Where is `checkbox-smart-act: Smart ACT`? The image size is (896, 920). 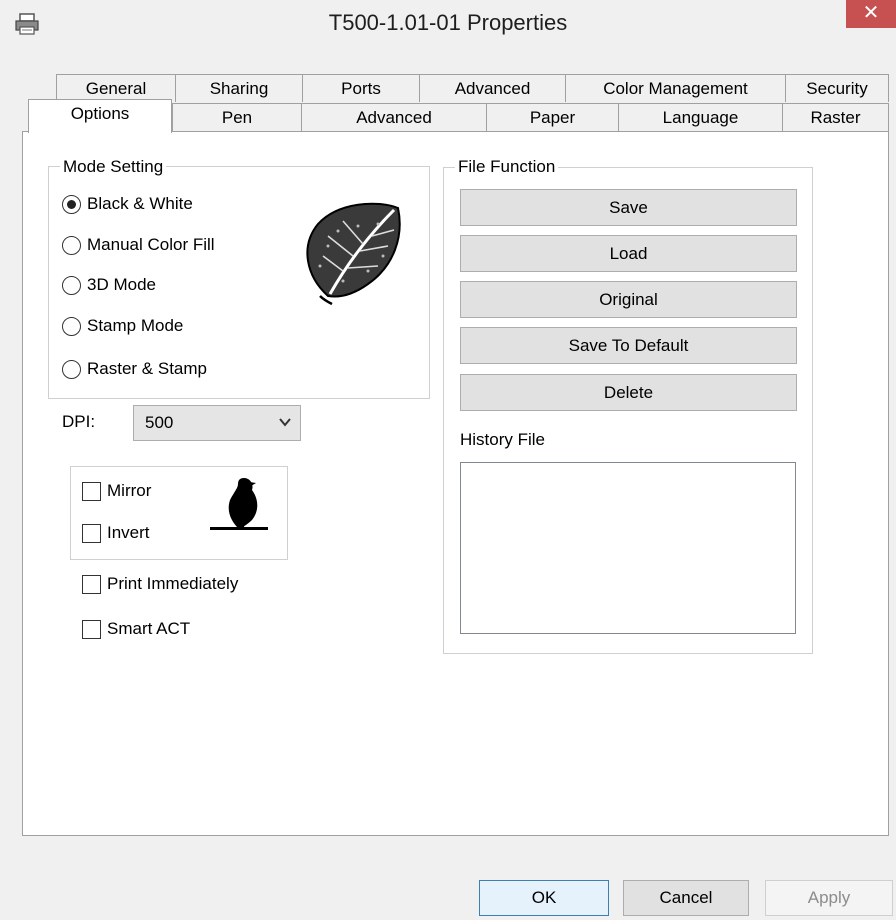
checkbox-smart-act: Smart ACT is located at coordinates (136, 629).